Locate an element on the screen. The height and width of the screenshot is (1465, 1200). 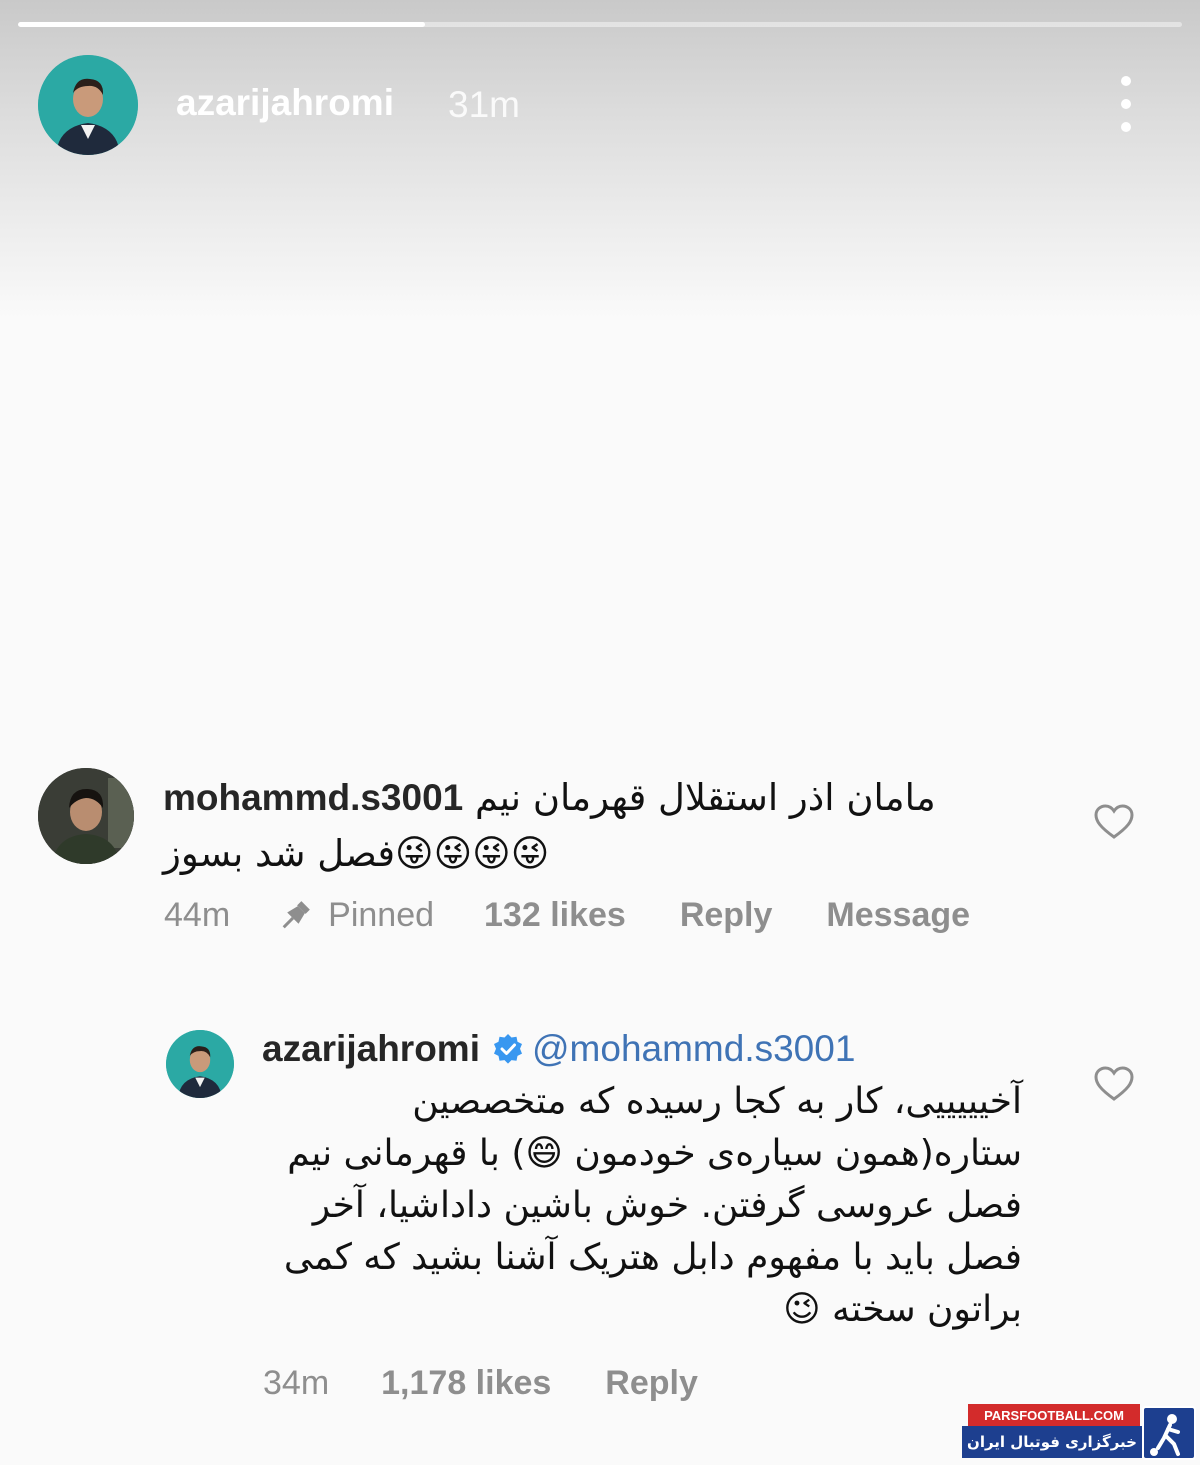
comment-username: mohammd.s3001 is located at coordinates (313, 797).